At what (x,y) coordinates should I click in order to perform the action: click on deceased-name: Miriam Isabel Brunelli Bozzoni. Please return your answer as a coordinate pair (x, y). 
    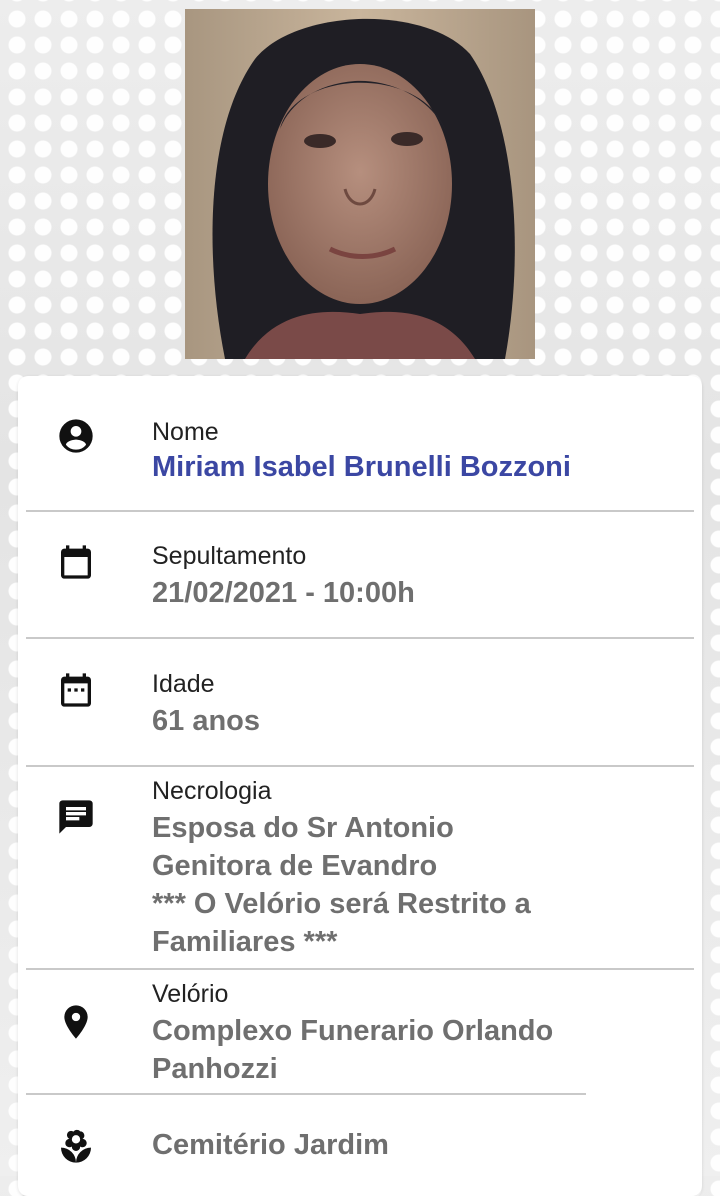
    Looking at the image, I should click on (361, 467).